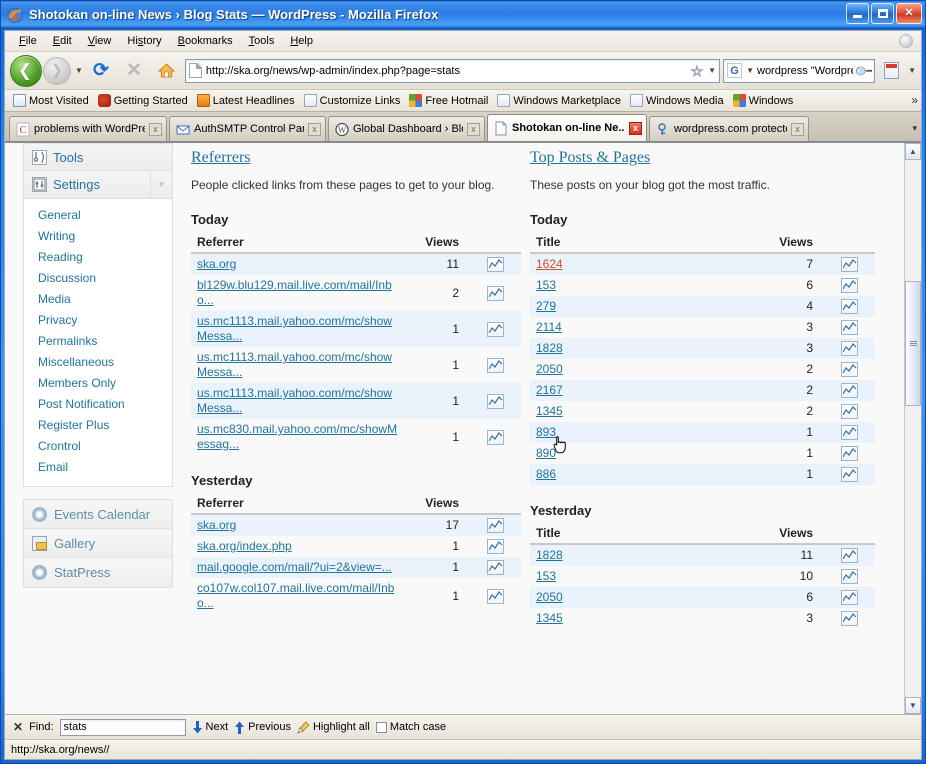 The width and height of the screenshot is (926, 764). I want to click on google-icon: G, so click(735, 70).